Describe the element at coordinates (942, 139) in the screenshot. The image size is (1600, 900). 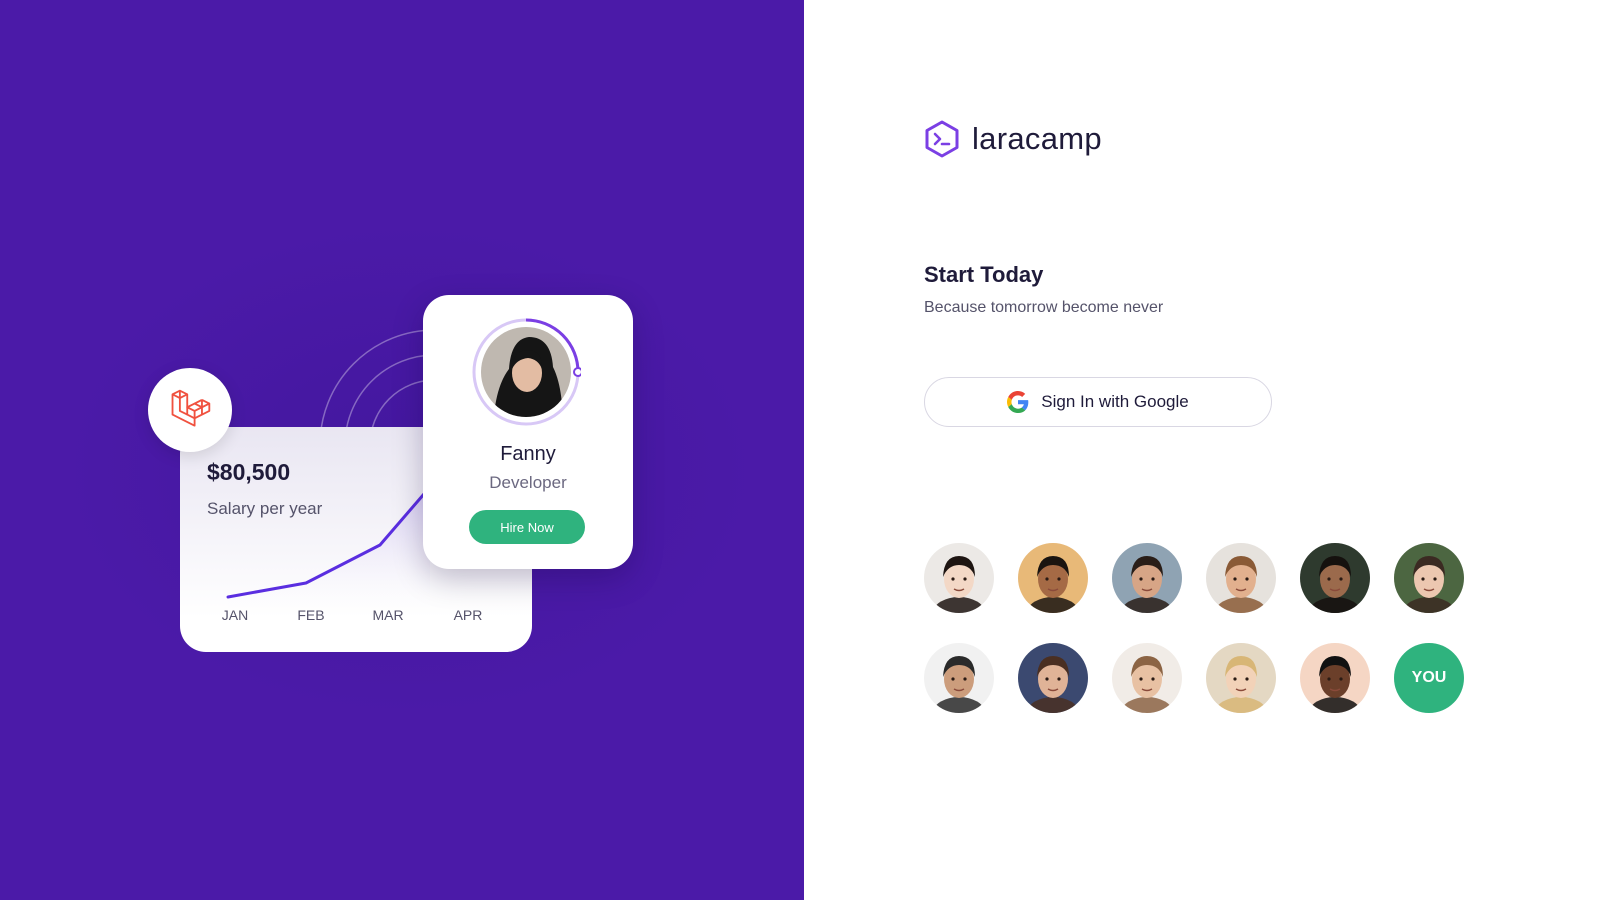
I see `laracamp-logo-icon` at that location.